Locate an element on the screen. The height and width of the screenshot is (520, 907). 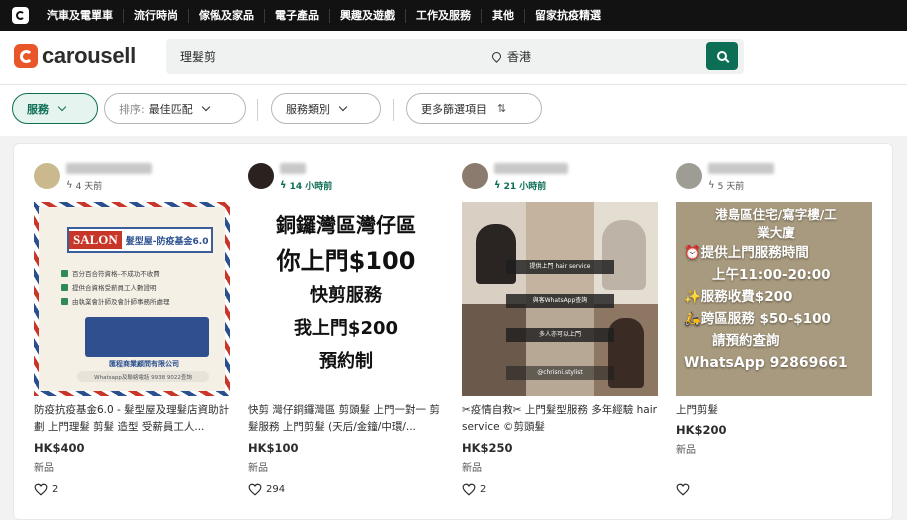
nav-item-others: 其他 is located at coordinates (502, 15).